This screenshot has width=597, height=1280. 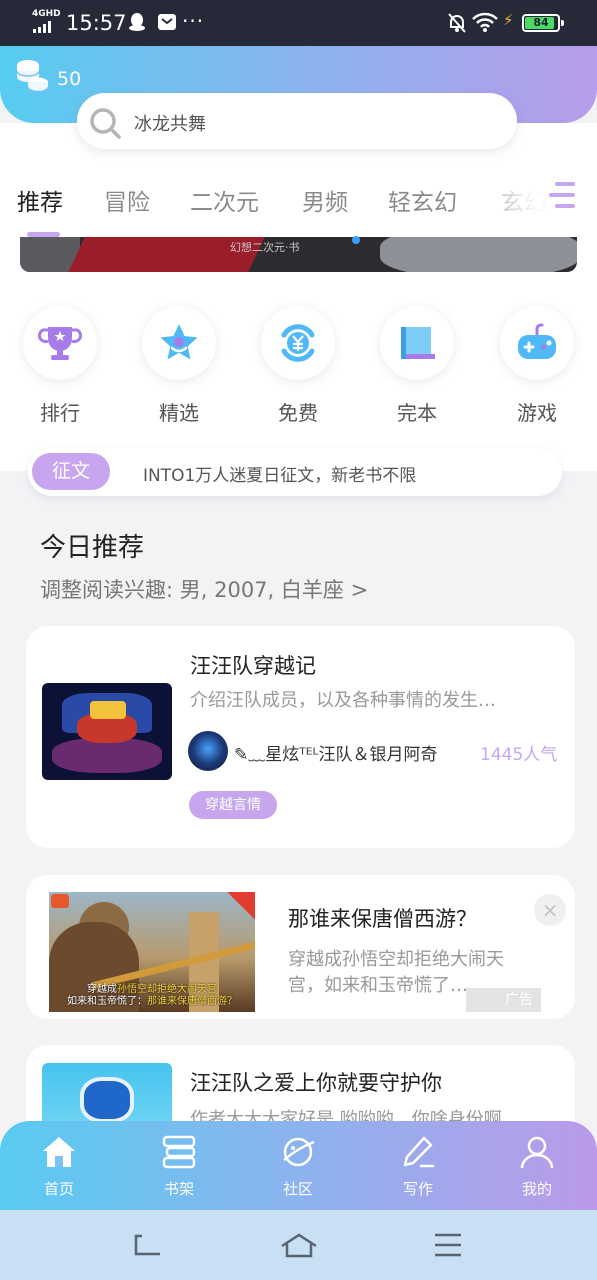 What do you see at coordinates (265, 247) in the screenshot?
I see `banner-caption: 幻想二次元·书` at bounding box center [265, 247].